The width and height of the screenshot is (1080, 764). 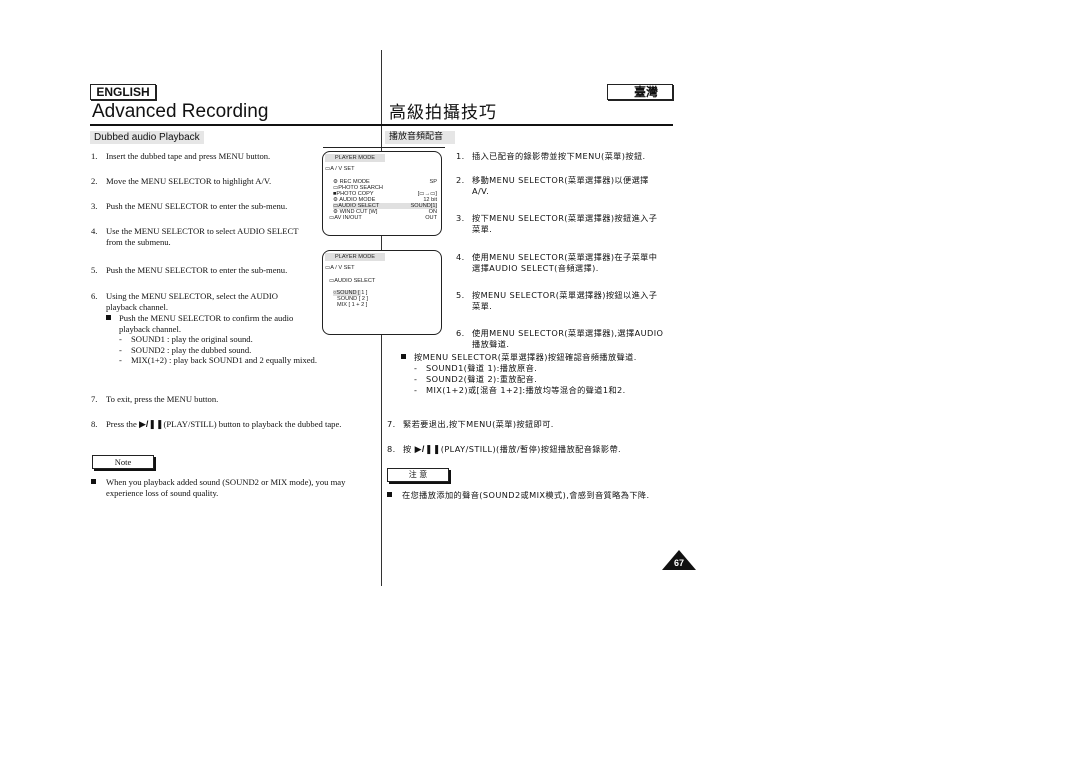 What do you see at coordinates (407, 449) in the screenshot?
I see `step-text: 按` at bounding box center [407, 449].